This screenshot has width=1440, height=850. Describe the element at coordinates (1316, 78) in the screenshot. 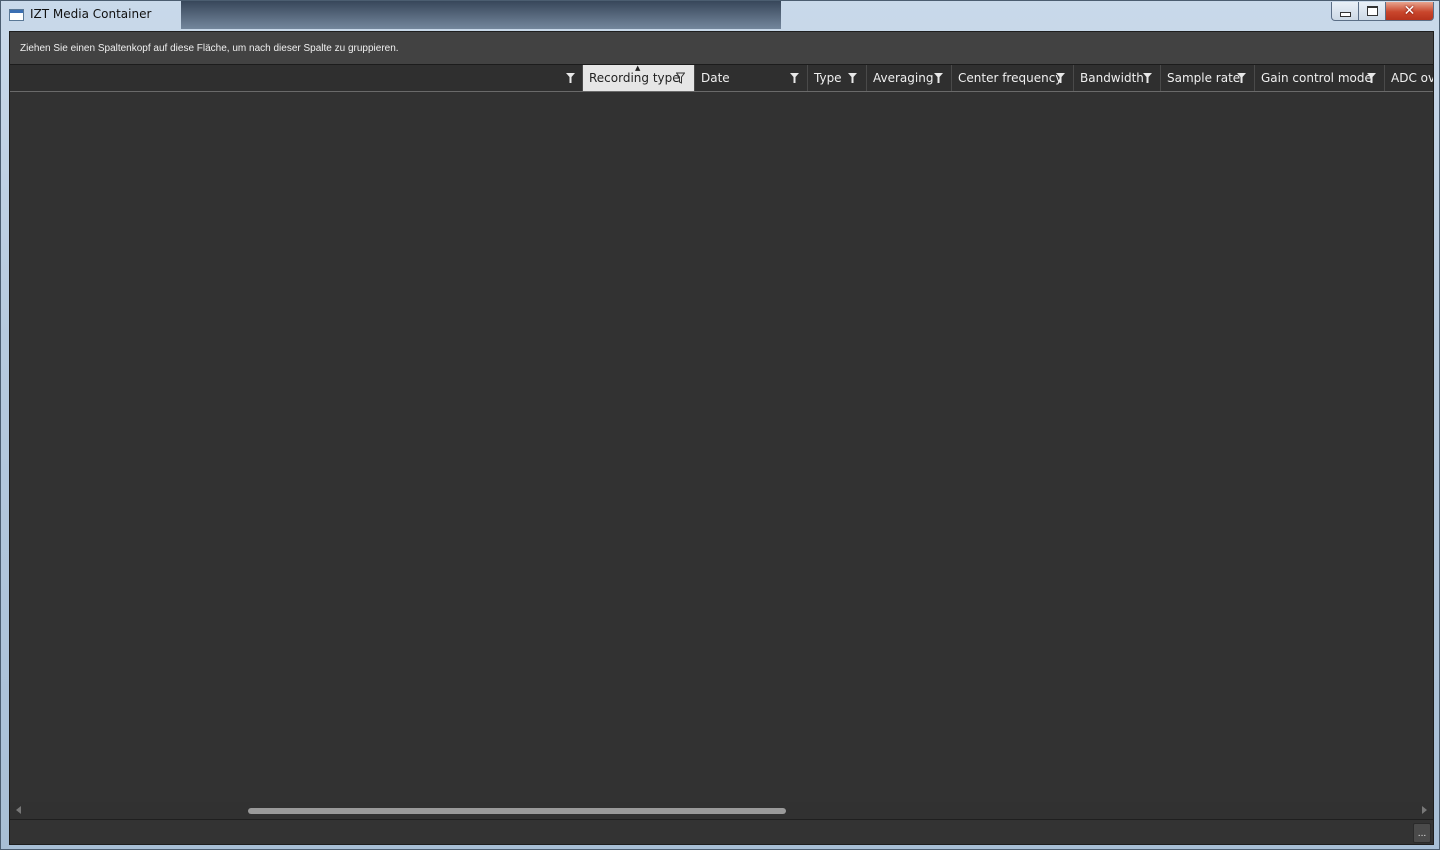

I see `column-header-label: Gain control mode` at that location.